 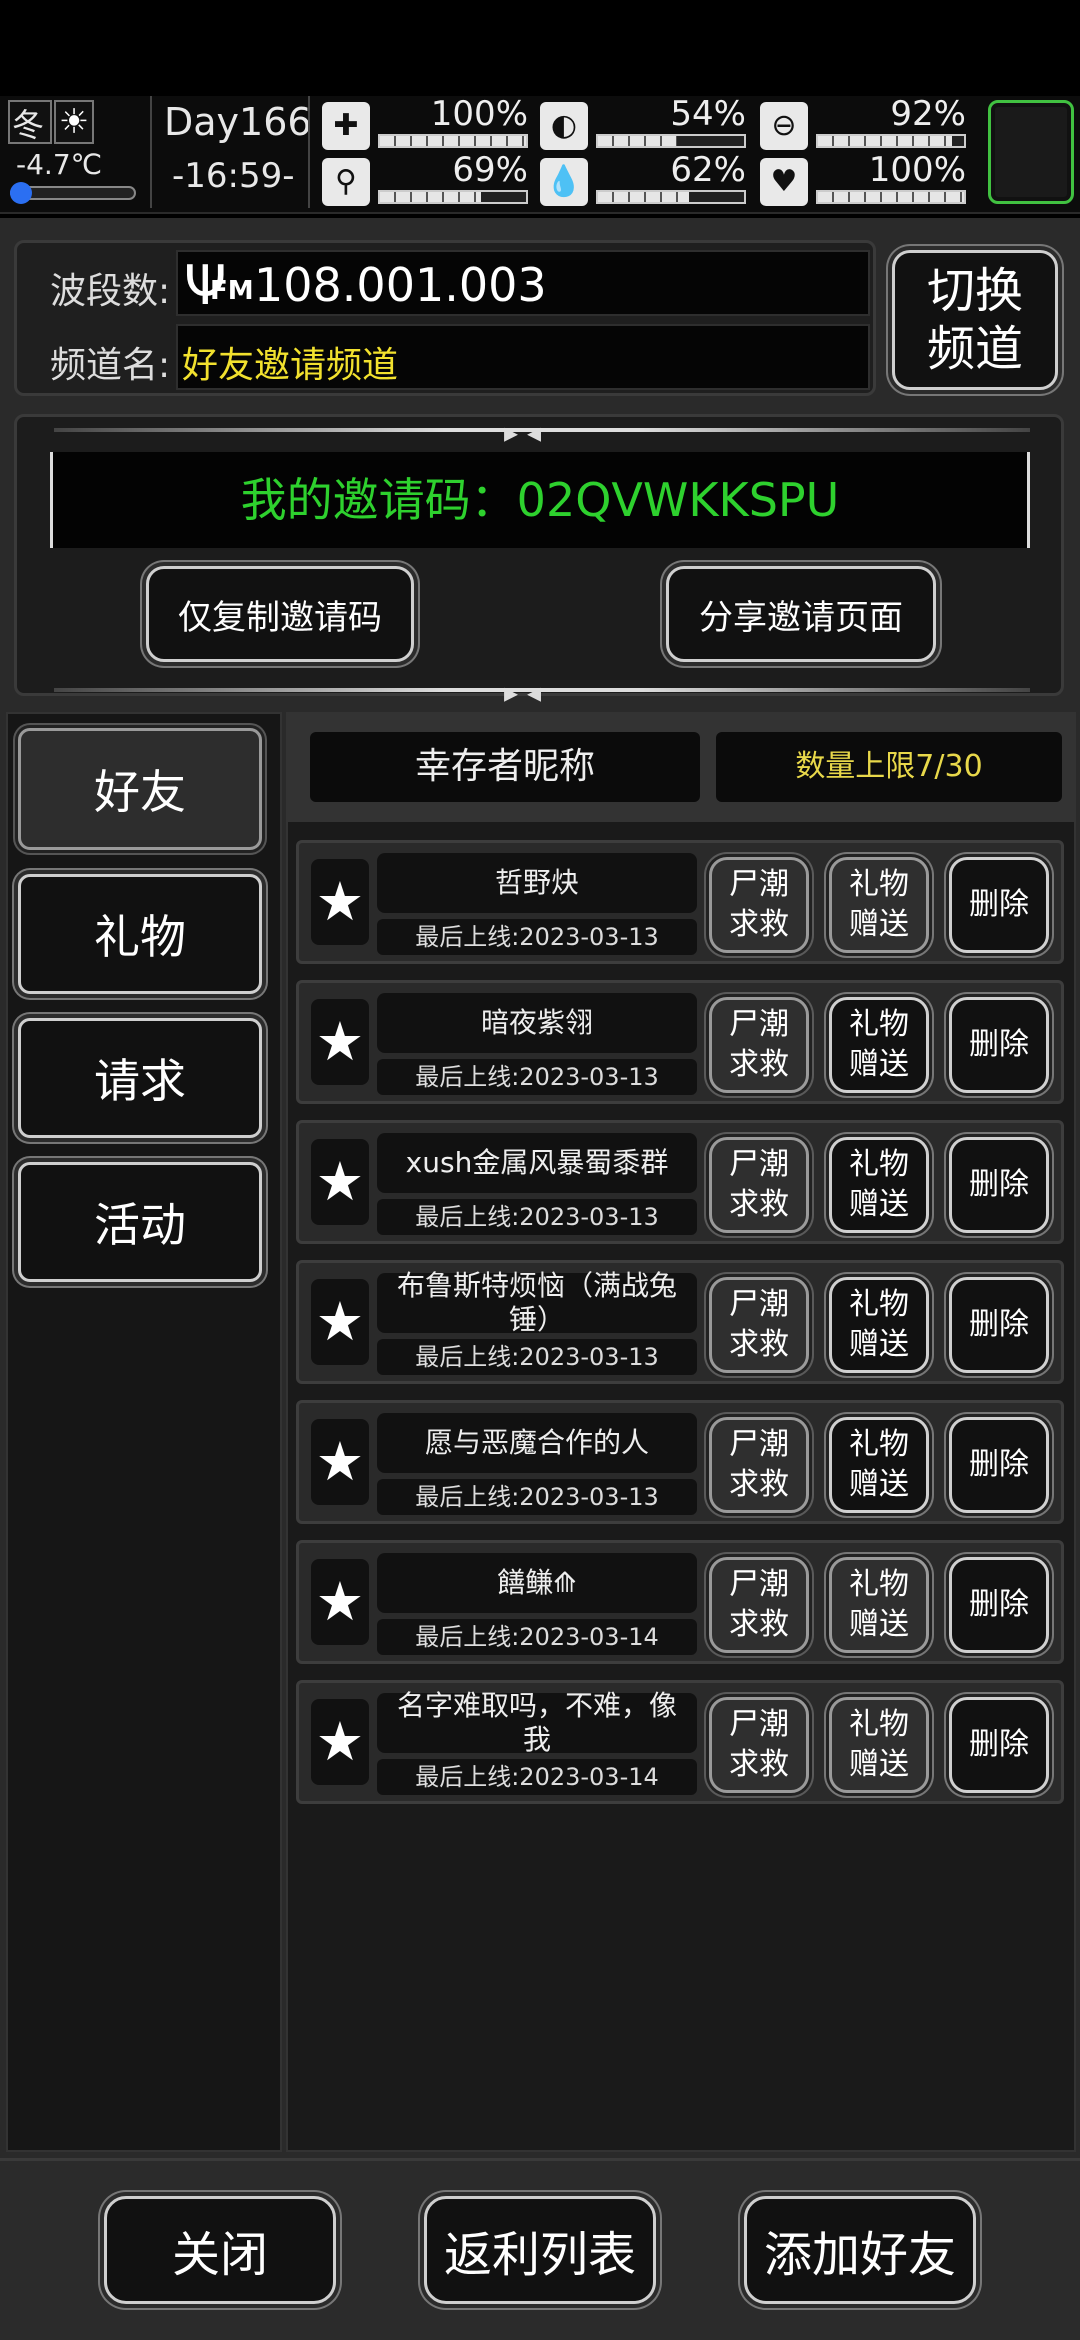 I want to click on switch-channel-button: 切换频道, so click(x=975, y=320).